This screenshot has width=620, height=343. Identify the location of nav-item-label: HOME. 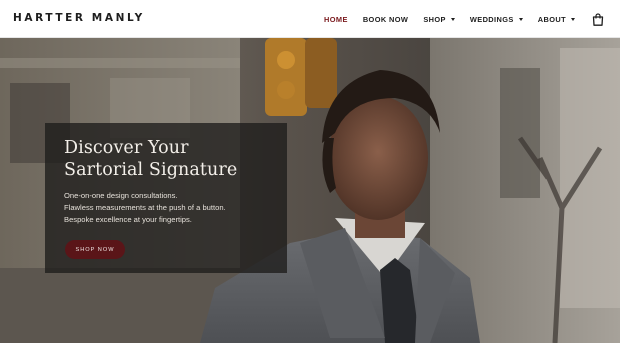
(336, 19).